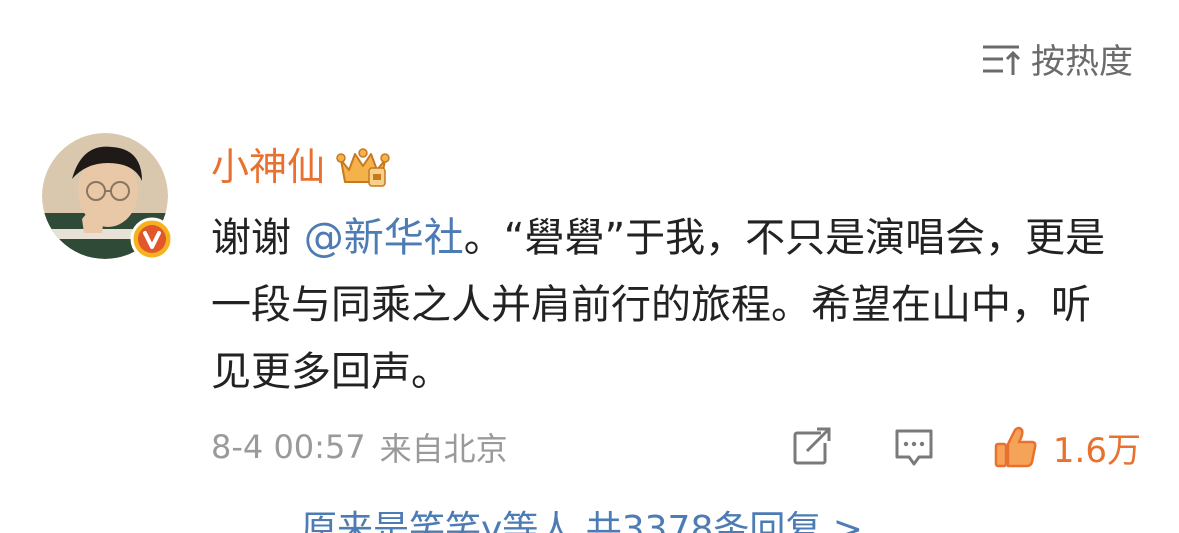 The width and height of the screenshot is (1179, 533). I want to click on sub-replies-text: 原来是笑笑y等人 共3378条回复 >, so click(582, 521).